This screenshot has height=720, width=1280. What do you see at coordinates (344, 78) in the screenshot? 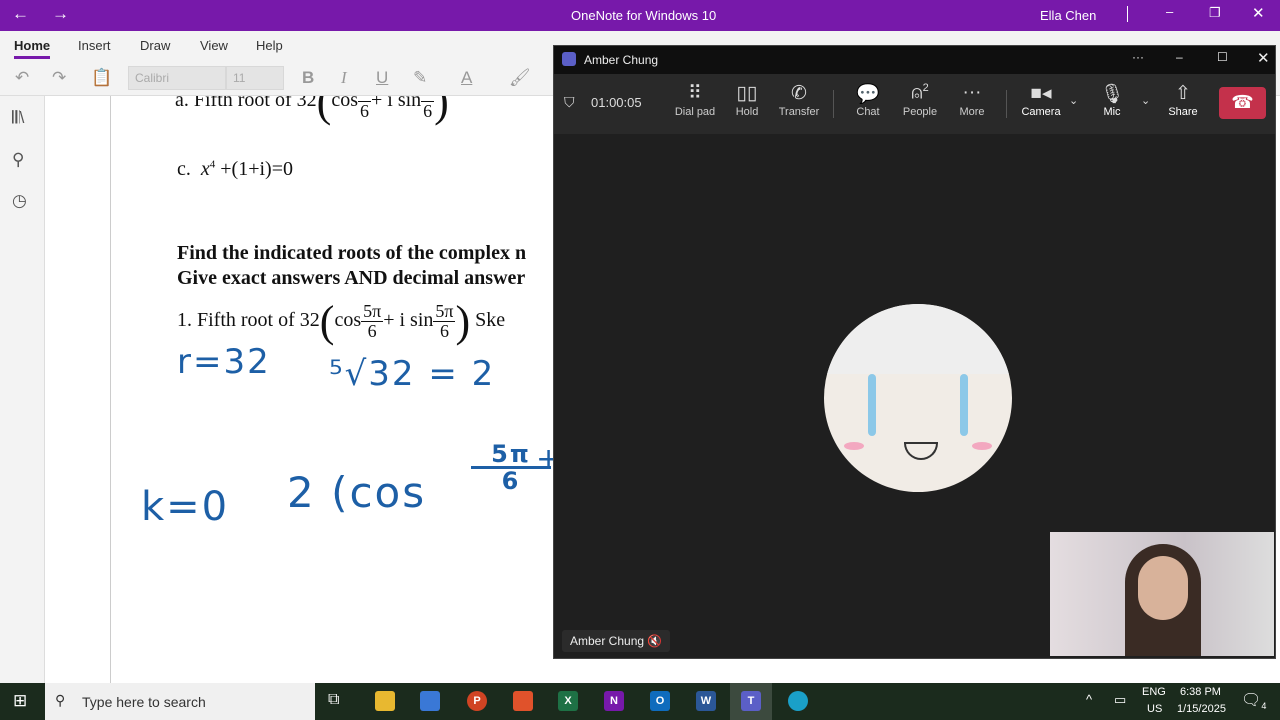
I see `italic-button: I` at bounding box center [344, 78].